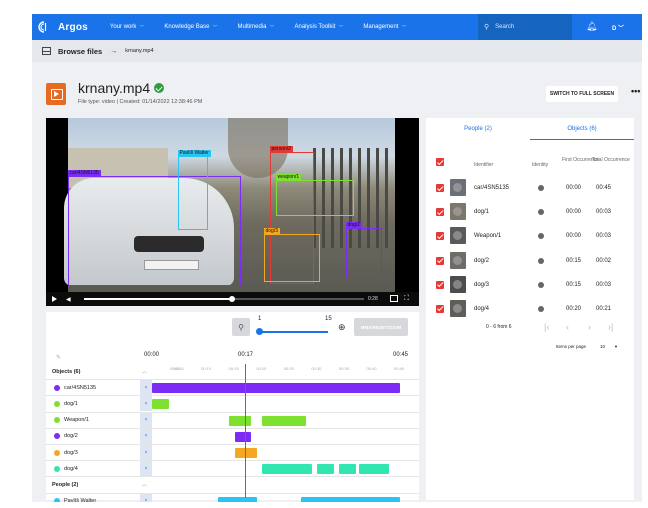 The width and height of the screenshot is (648, 508). What do you see at coordinates (232, 299) in the screenshot?
I see `seek-handle` at bounding box center [232, 299].